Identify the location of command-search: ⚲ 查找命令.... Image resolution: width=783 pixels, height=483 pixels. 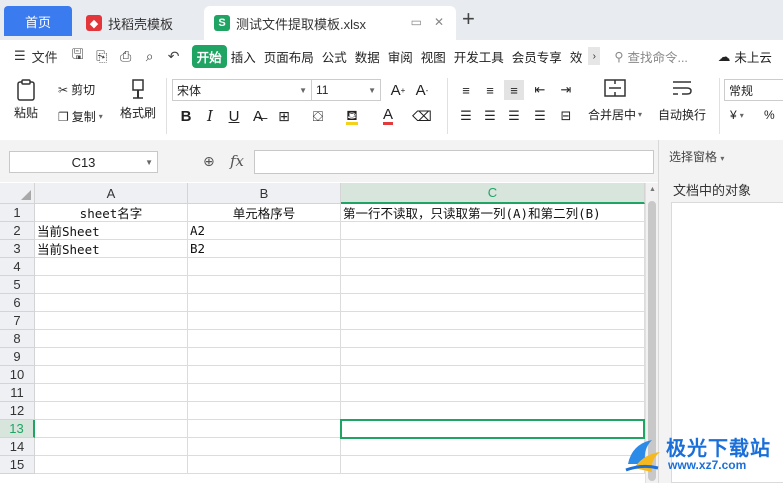
(651, 56).